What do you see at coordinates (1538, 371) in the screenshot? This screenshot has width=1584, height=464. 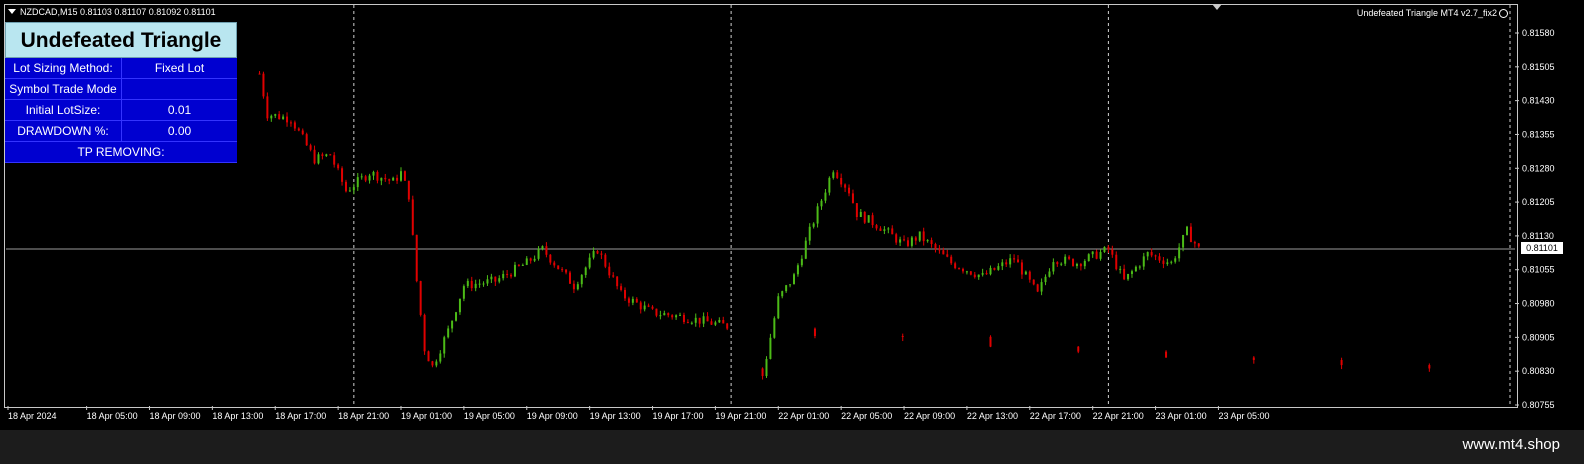 I see `y-tick-label: 0.80830` at bounding box center [1538, 371].